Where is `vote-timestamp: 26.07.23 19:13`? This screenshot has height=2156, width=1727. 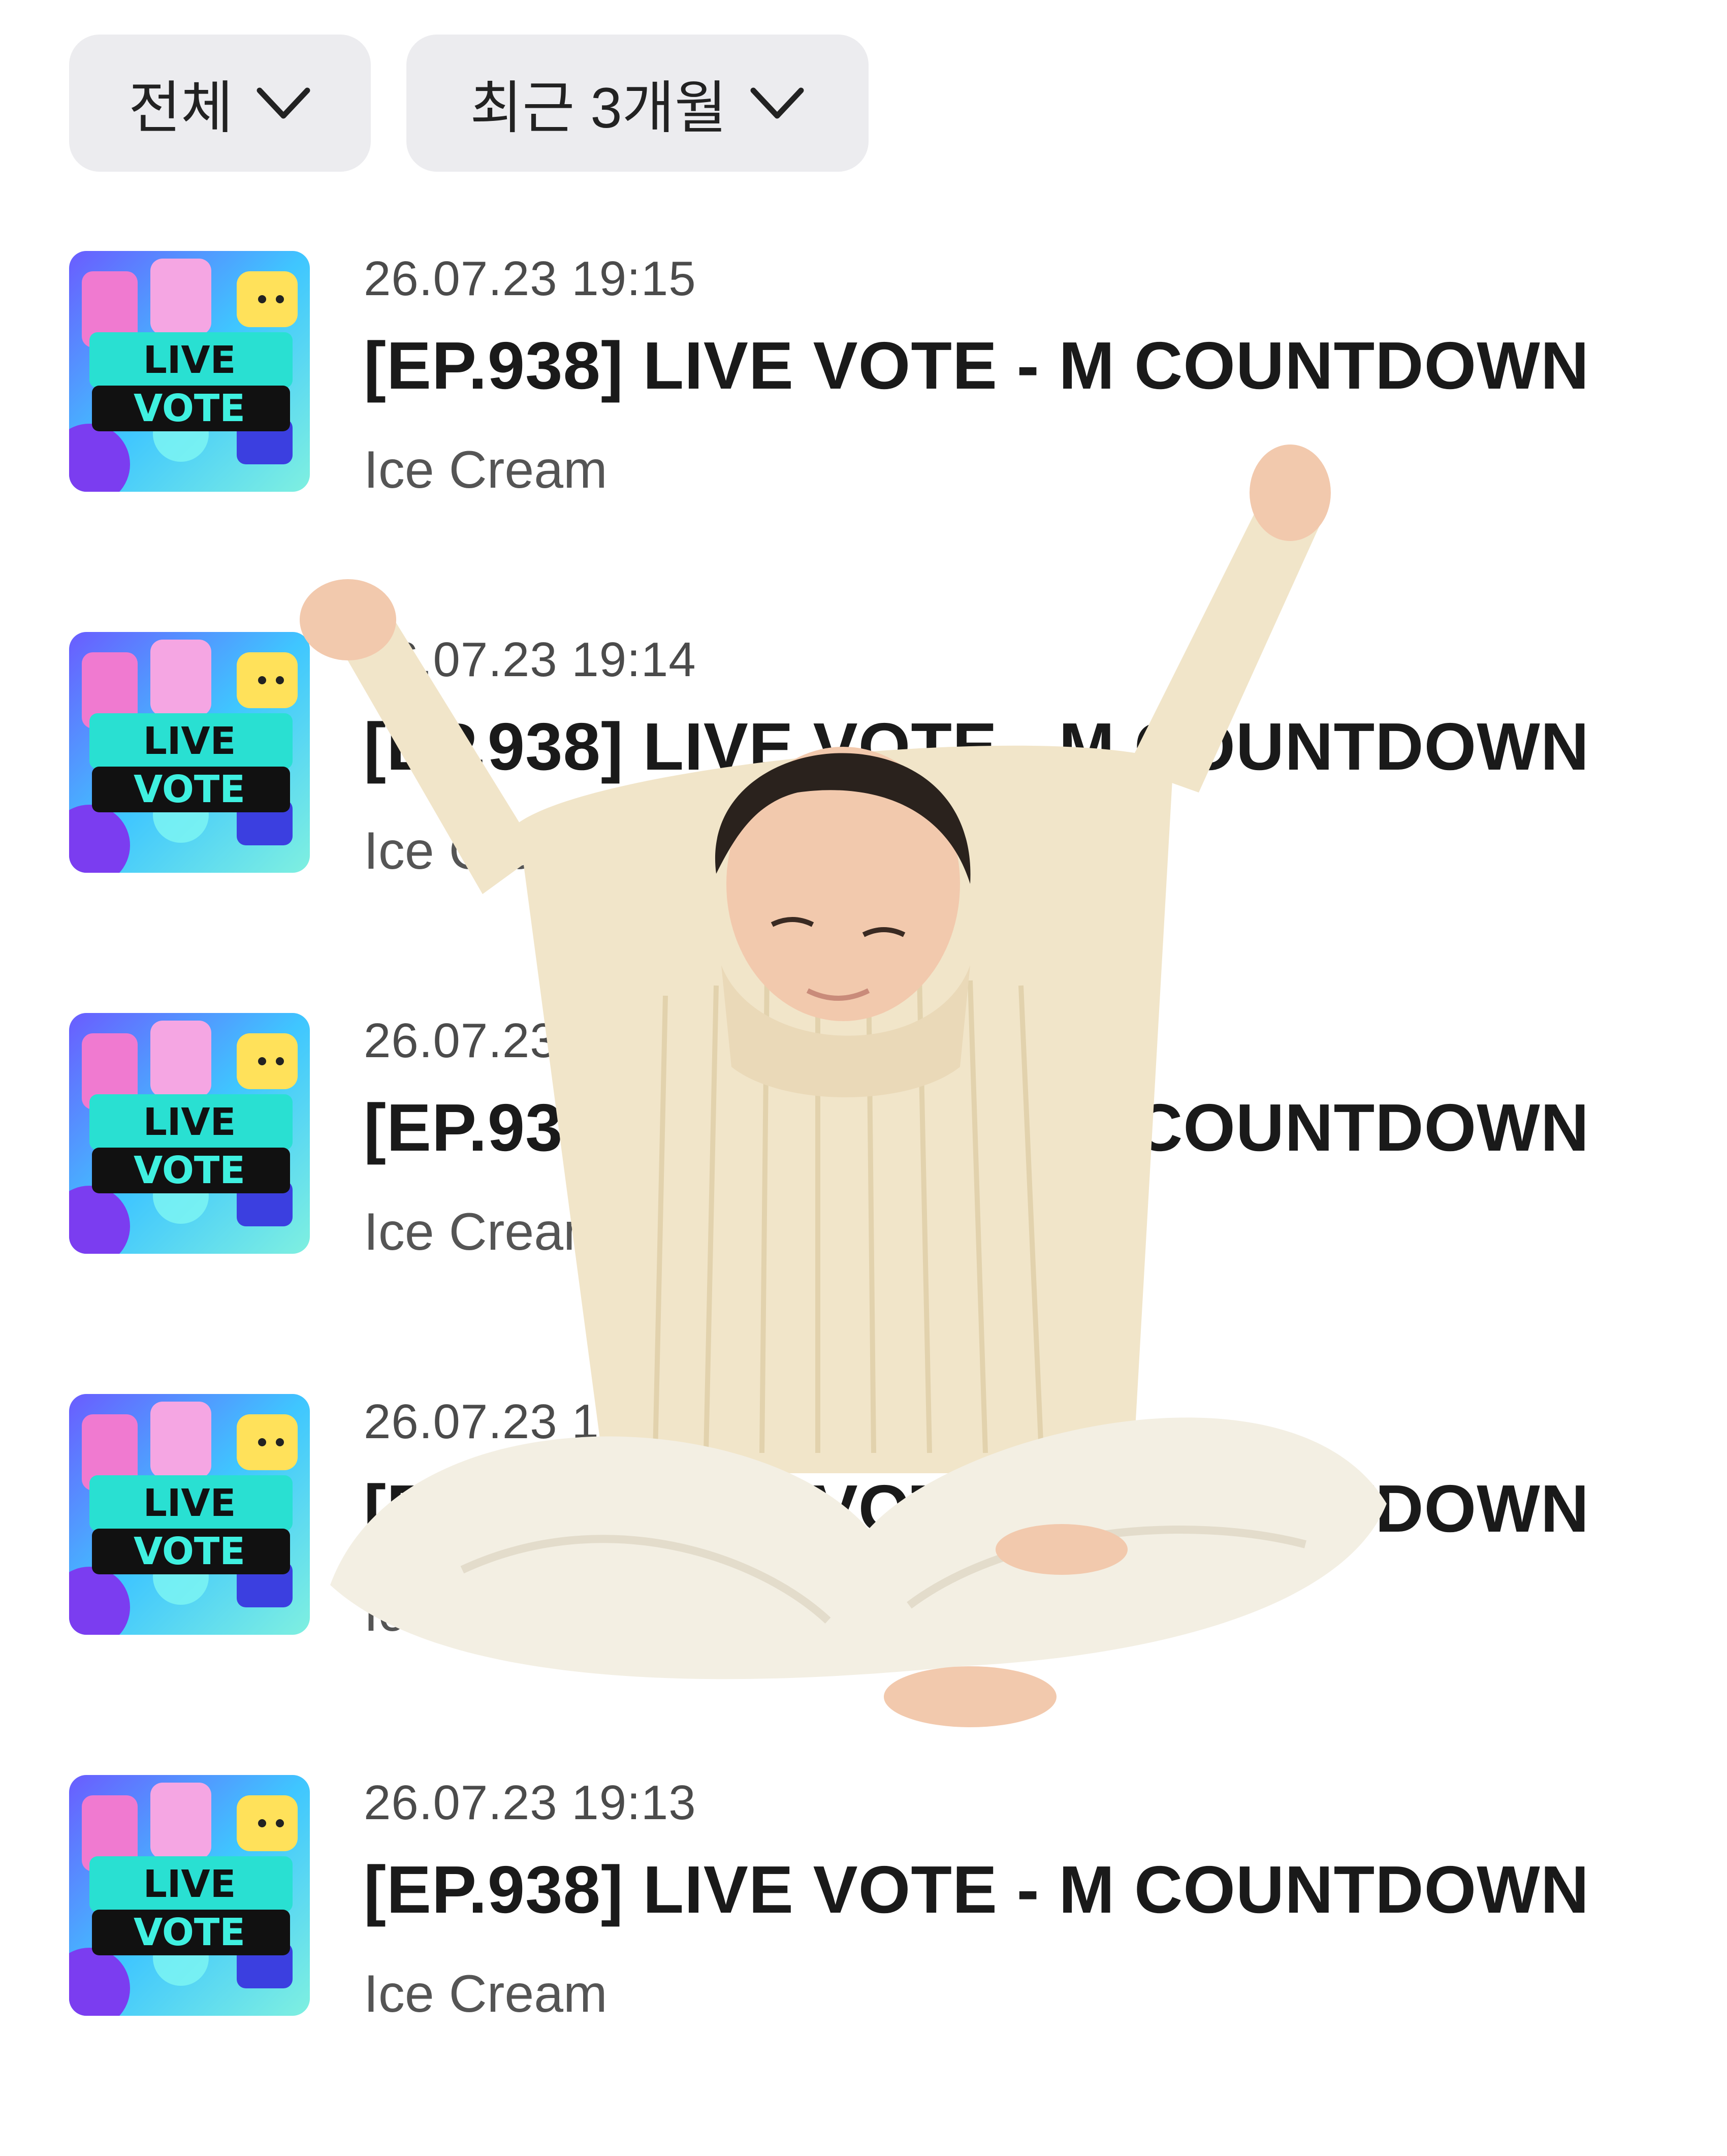 vote-timestamp: 26.07.23 19:13 is located at coordinates (530, 1802).